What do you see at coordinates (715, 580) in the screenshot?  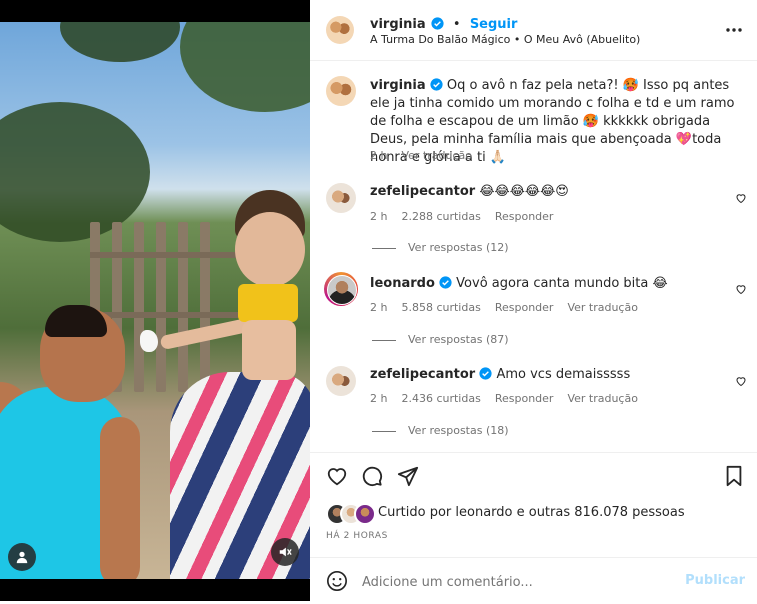 I see `publish-button: Publicar` at bounding box center [715, 580].